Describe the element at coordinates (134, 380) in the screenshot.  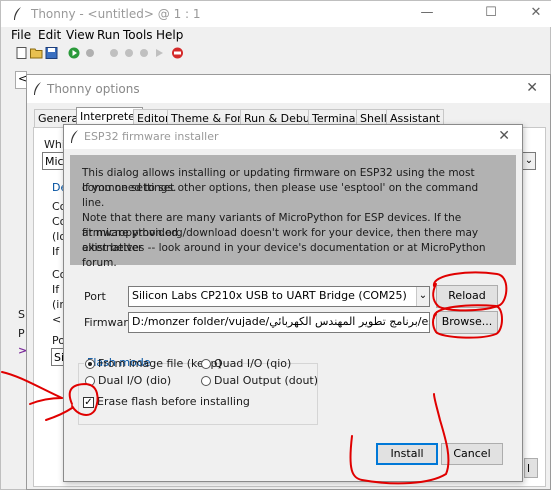
I see `radio-dio-label: Dual I/O (dio)` at that location.